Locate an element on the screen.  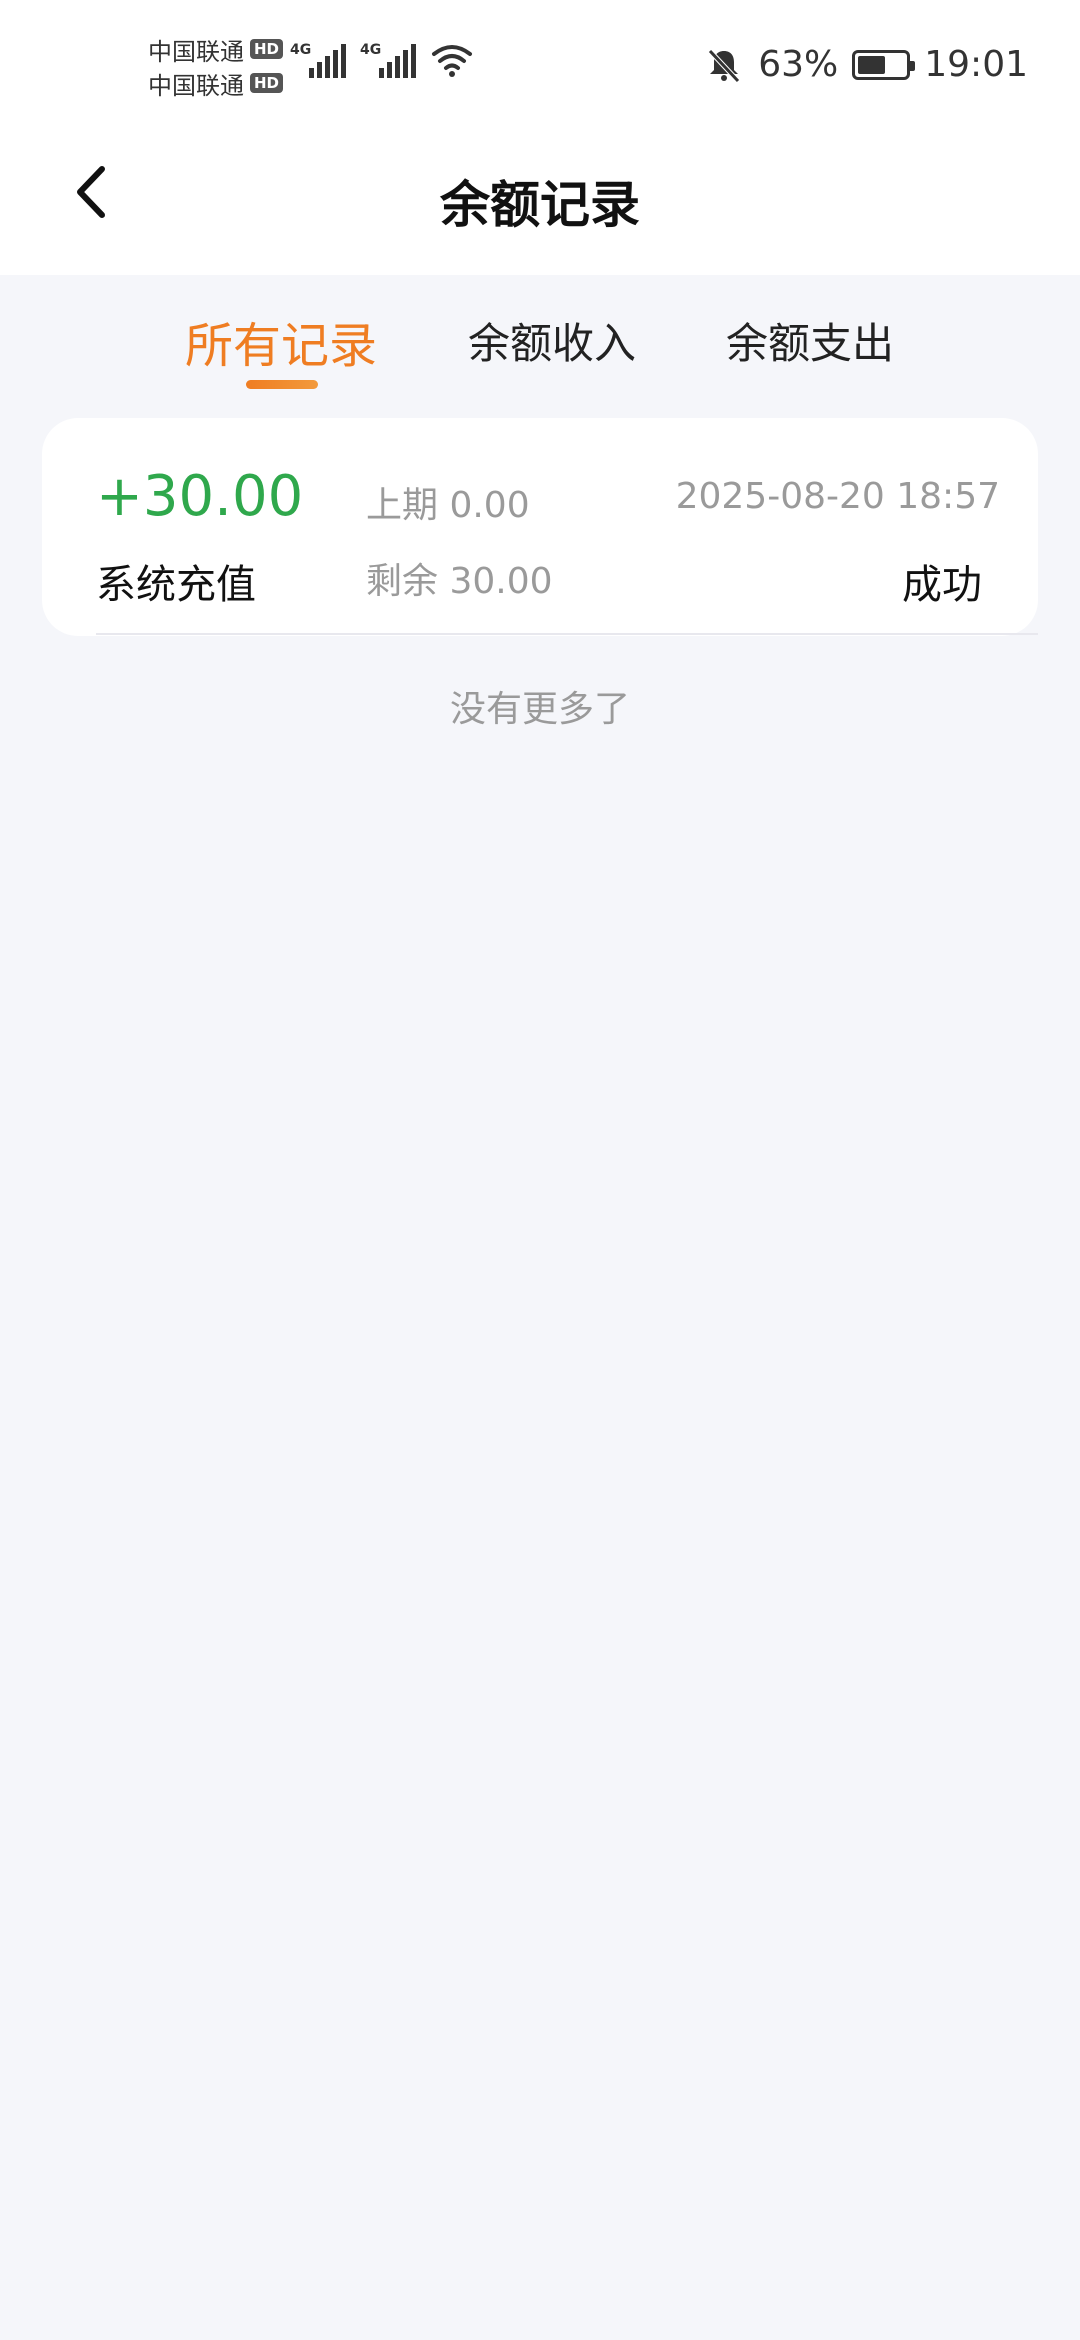
record-previous-balance: 上期 0.00 is located at coordinates (448, 505).